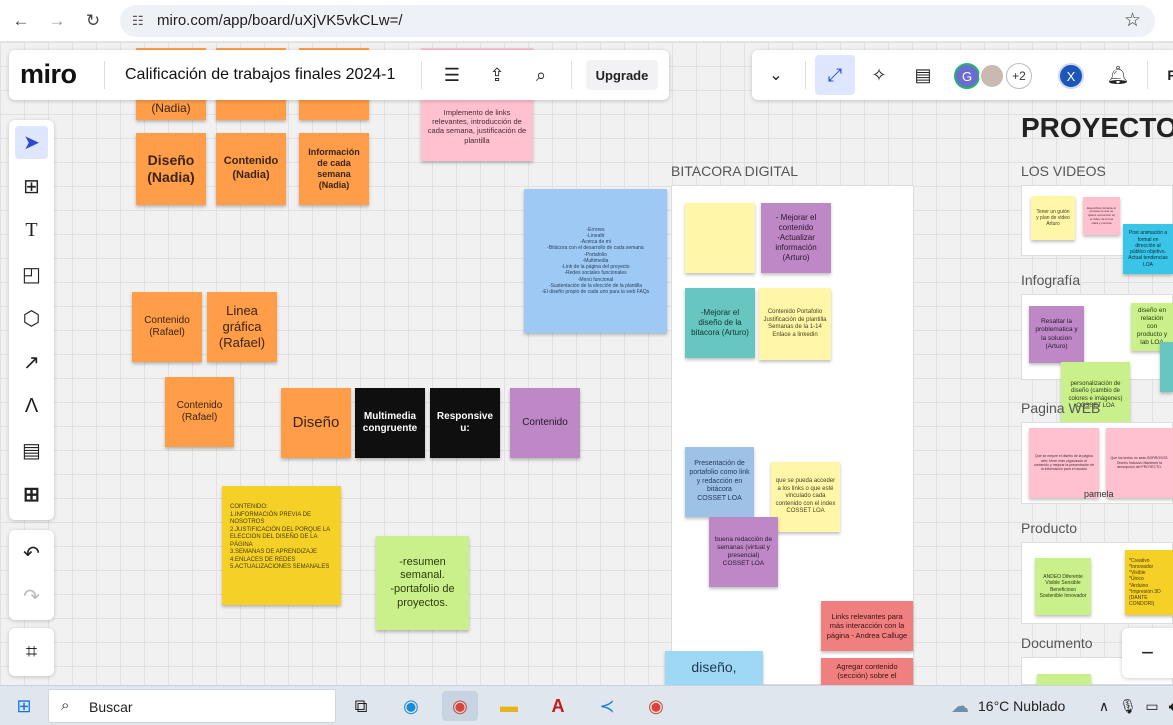 The width and height of the screenshot is (1173, 725). What do you see at coordinates (21, 21) in the screenshot?
I see `back-icon: ←` at bounding box center [21, 21].